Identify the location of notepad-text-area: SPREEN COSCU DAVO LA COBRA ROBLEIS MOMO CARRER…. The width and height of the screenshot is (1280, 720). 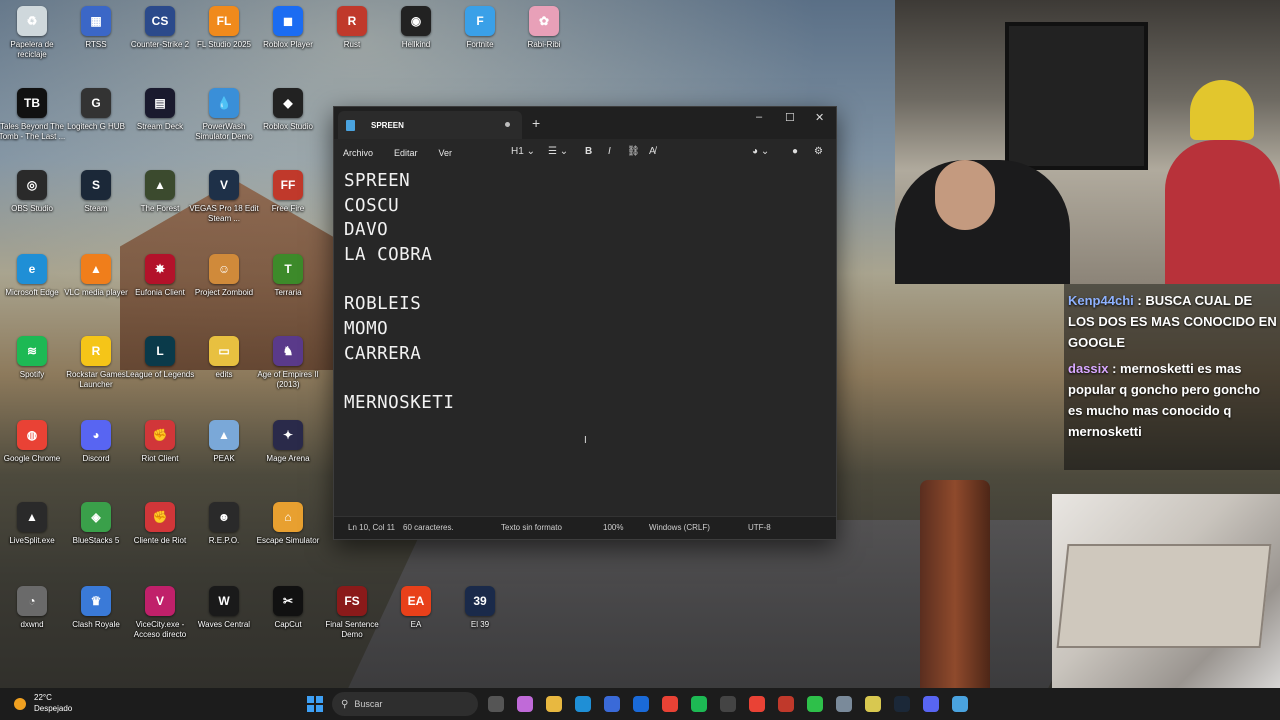
(399, 292).